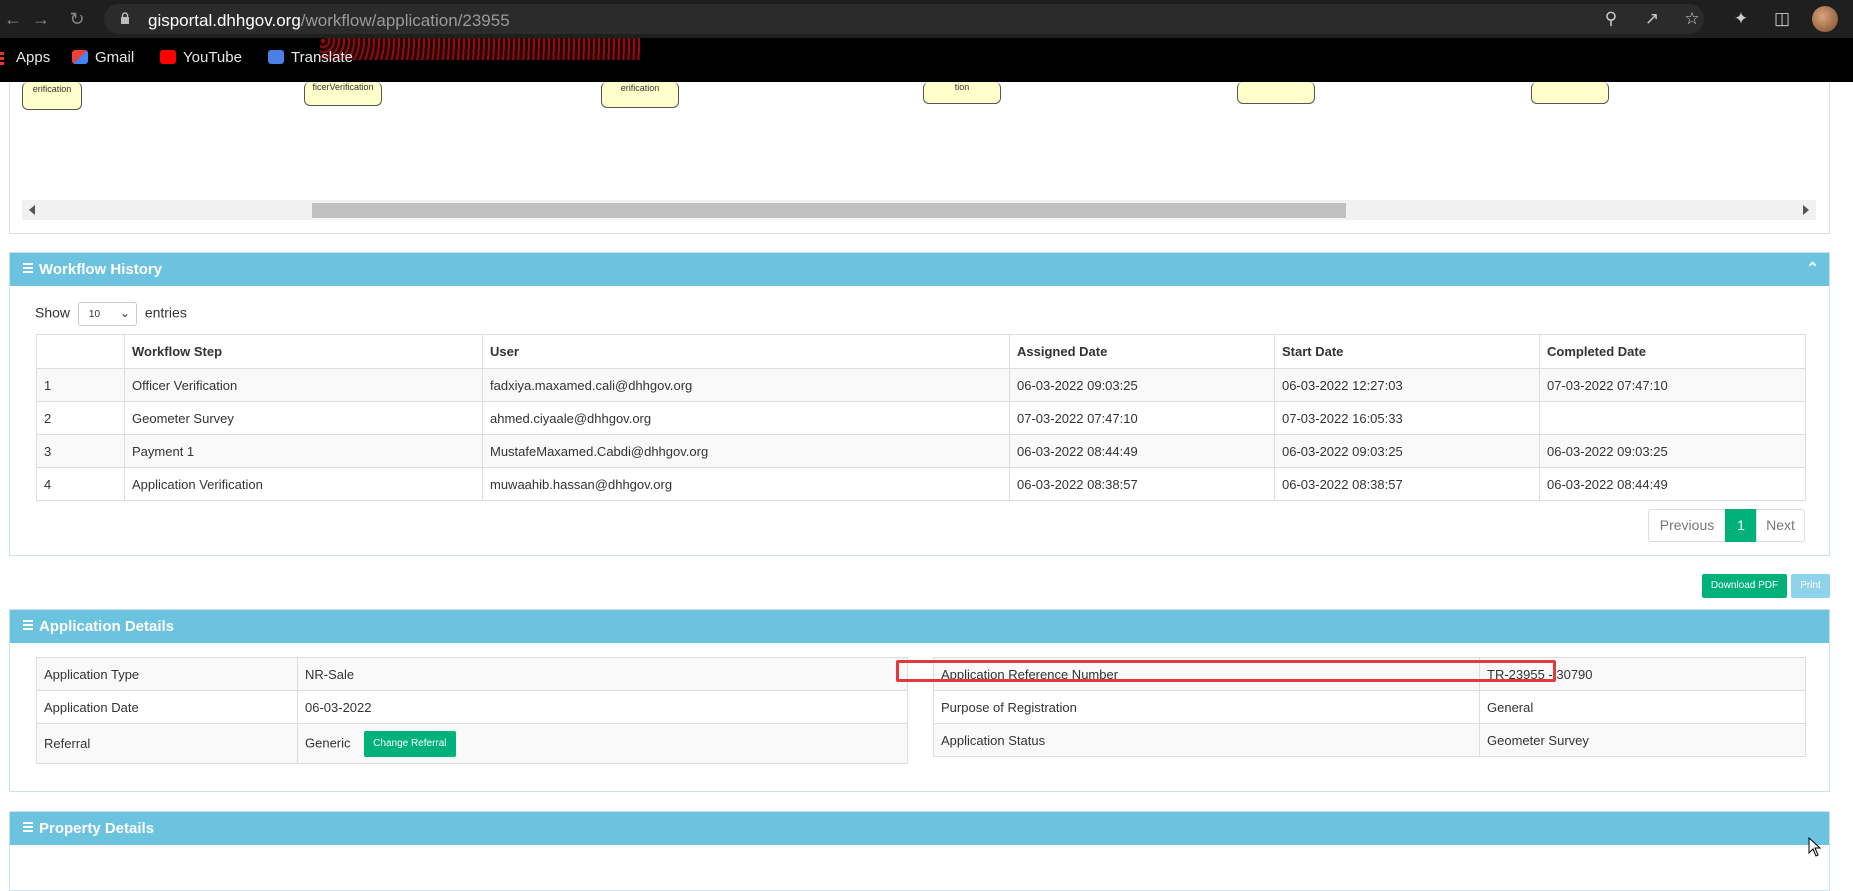 The image size is (1853, 891). Describe the element at coordinates (640, 88) in the screenshot. I see `workflow-node-label: erification` at that location.